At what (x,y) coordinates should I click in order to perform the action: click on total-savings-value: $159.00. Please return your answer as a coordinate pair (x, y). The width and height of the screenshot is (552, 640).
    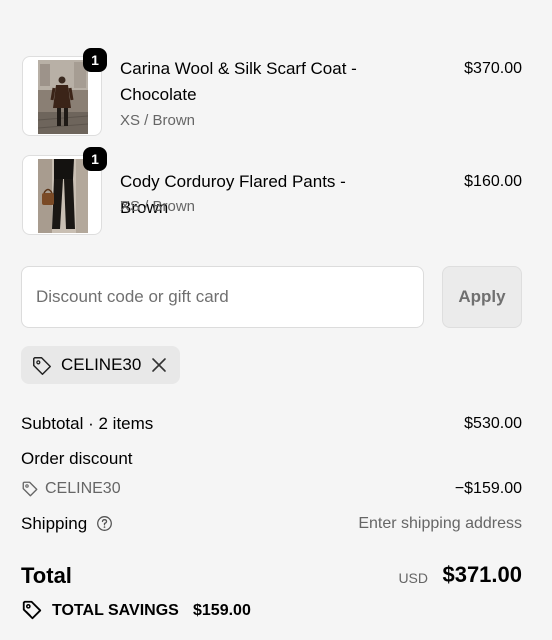
    Looking at the image, I should click on (222, 610).